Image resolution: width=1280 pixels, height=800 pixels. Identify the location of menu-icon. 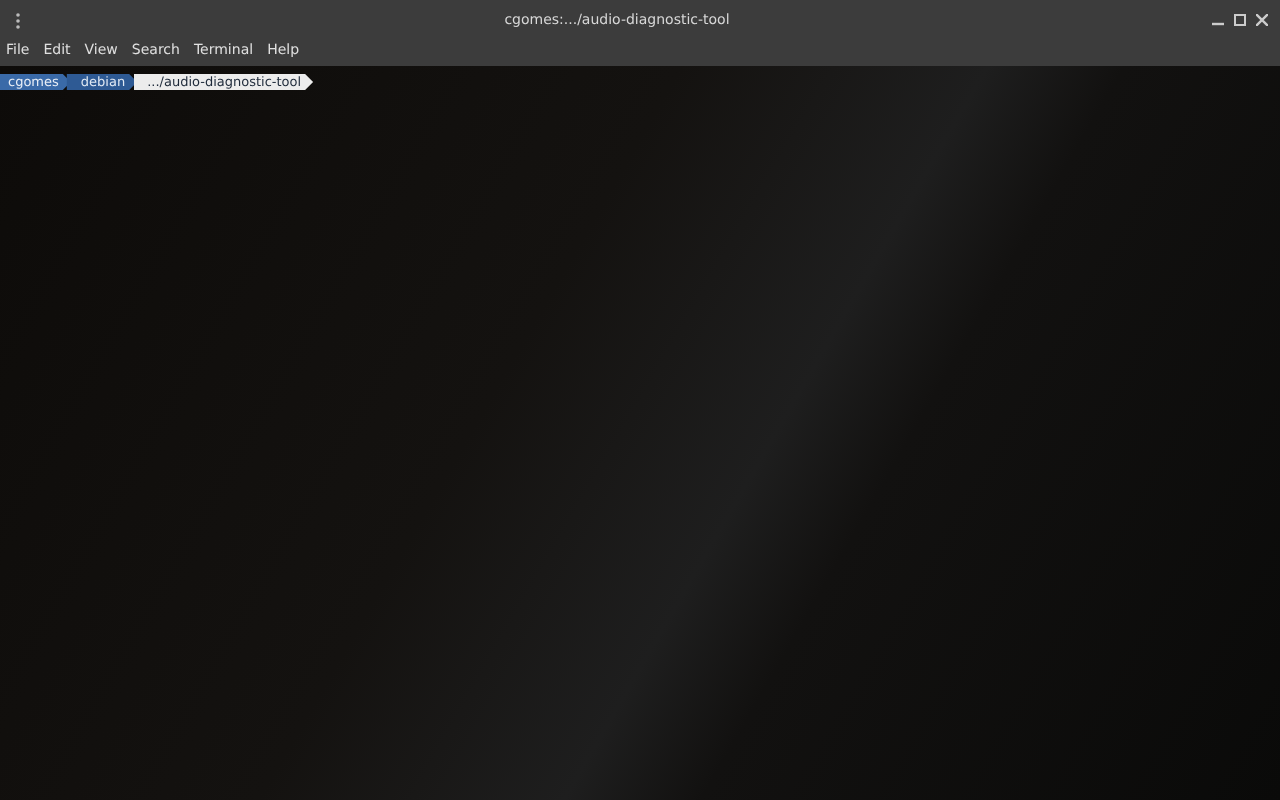
(18, 20).